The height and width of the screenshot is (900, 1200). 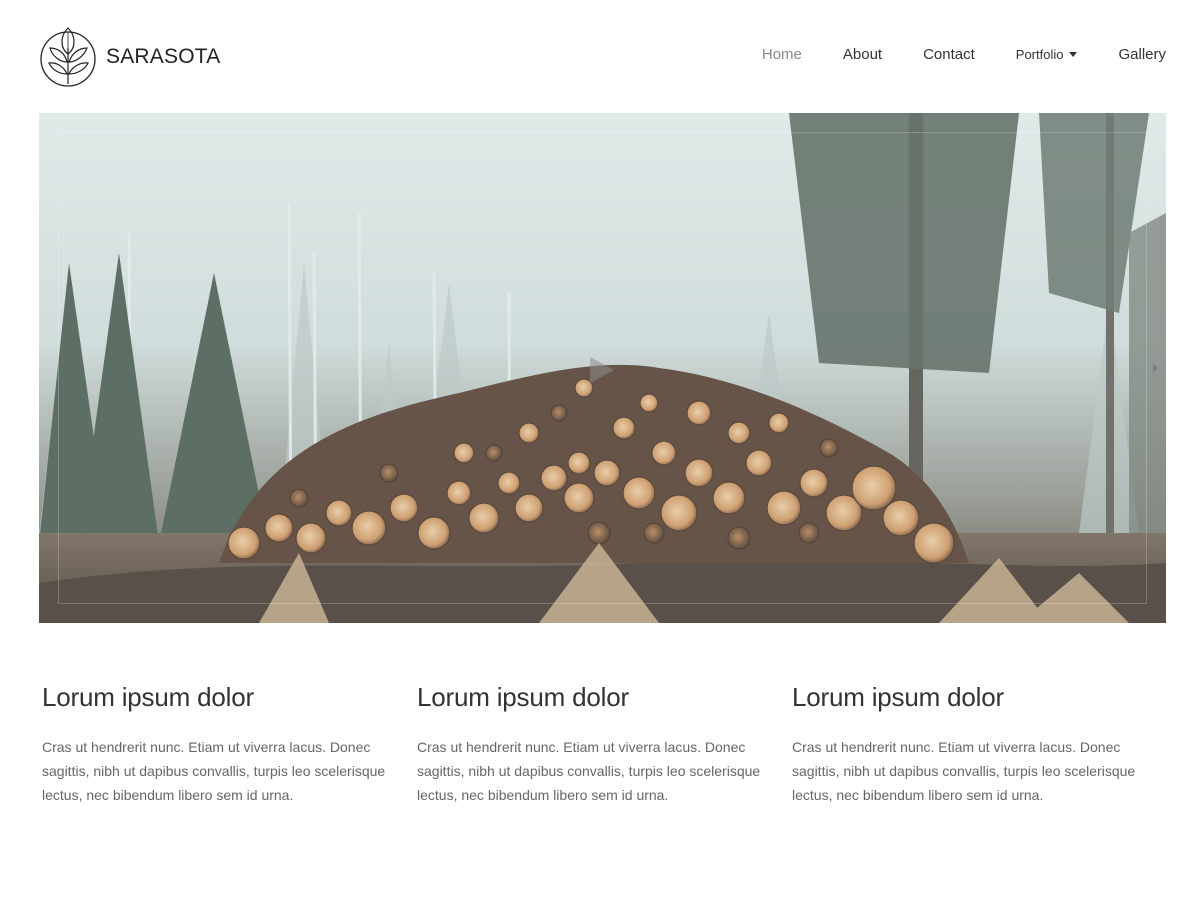 What do you see at coordinates (1073, 54) in the screenshot?
I see `caret-down-icon` at bounding box center [1073, 54].